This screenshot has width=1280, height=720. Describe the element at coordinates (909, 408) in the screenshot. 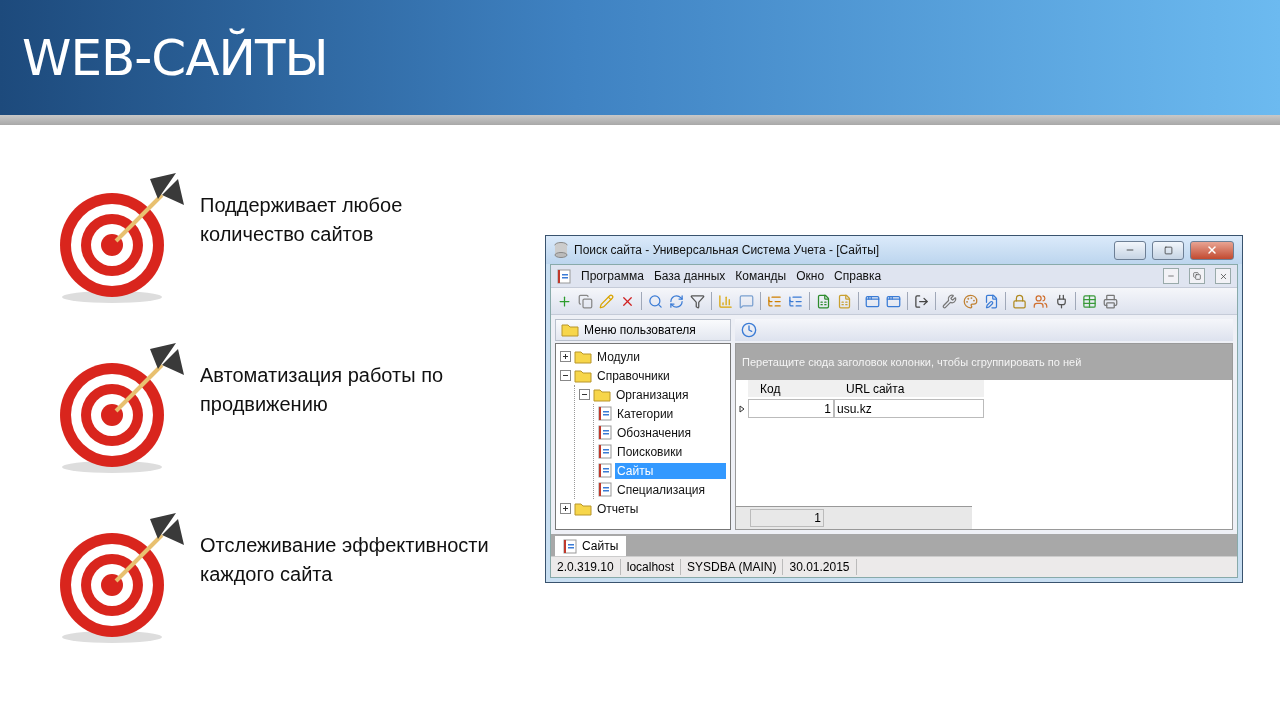

I see `table-cell: usu.kz` at that location.